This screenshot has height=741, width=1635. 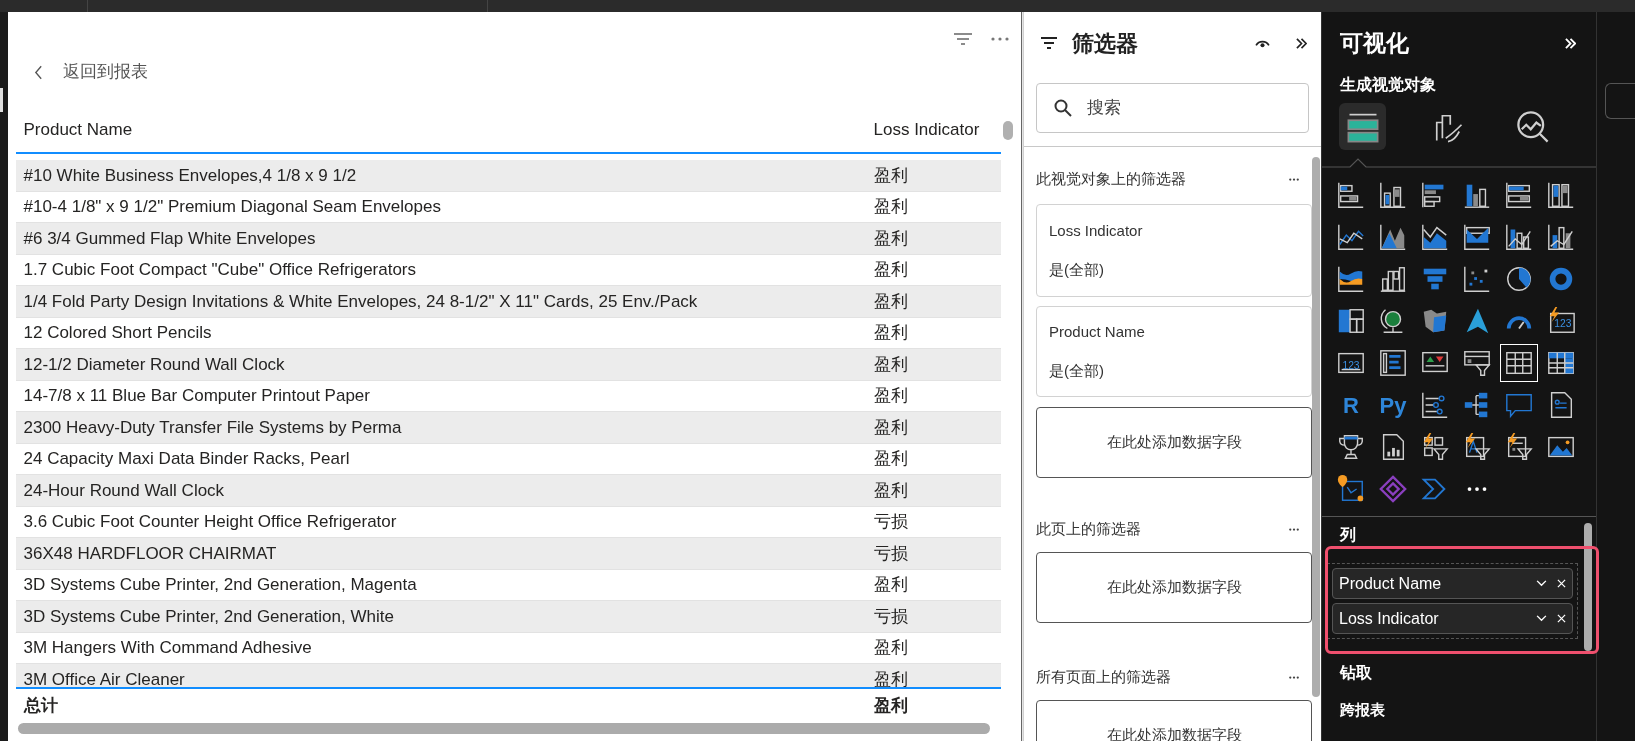 What do you see at coordinates (117, 333) in the screenshot?
I see `table-cell-text: 12 Colored Short Pencils` at bounding box center [117, 333].